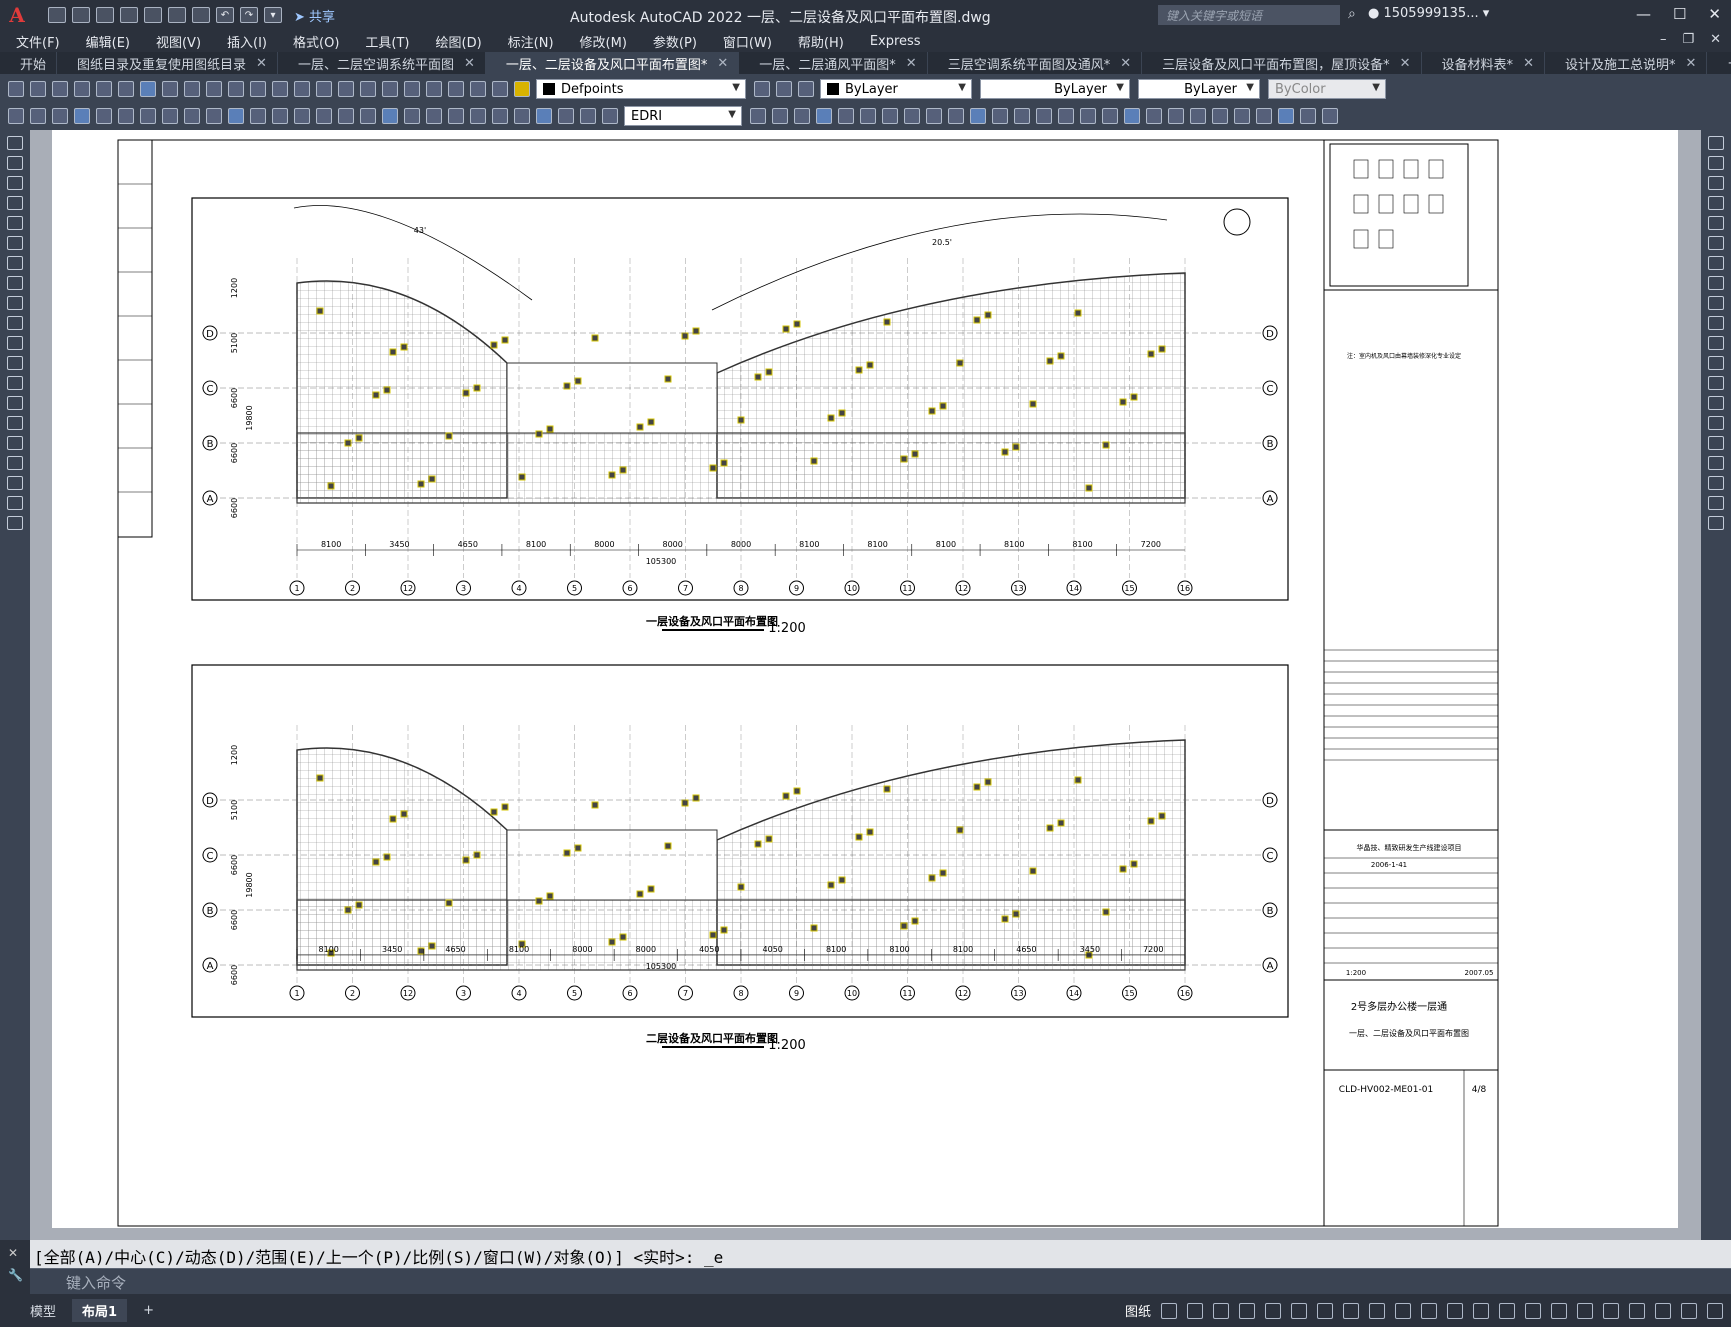 Image resolution: width=1731 pixels, height=1327 pixels. What do you see at coordinates (247, 41) in the screenshot?
I see `menu-item: 插入(I)` at bounding box center [247, 41].